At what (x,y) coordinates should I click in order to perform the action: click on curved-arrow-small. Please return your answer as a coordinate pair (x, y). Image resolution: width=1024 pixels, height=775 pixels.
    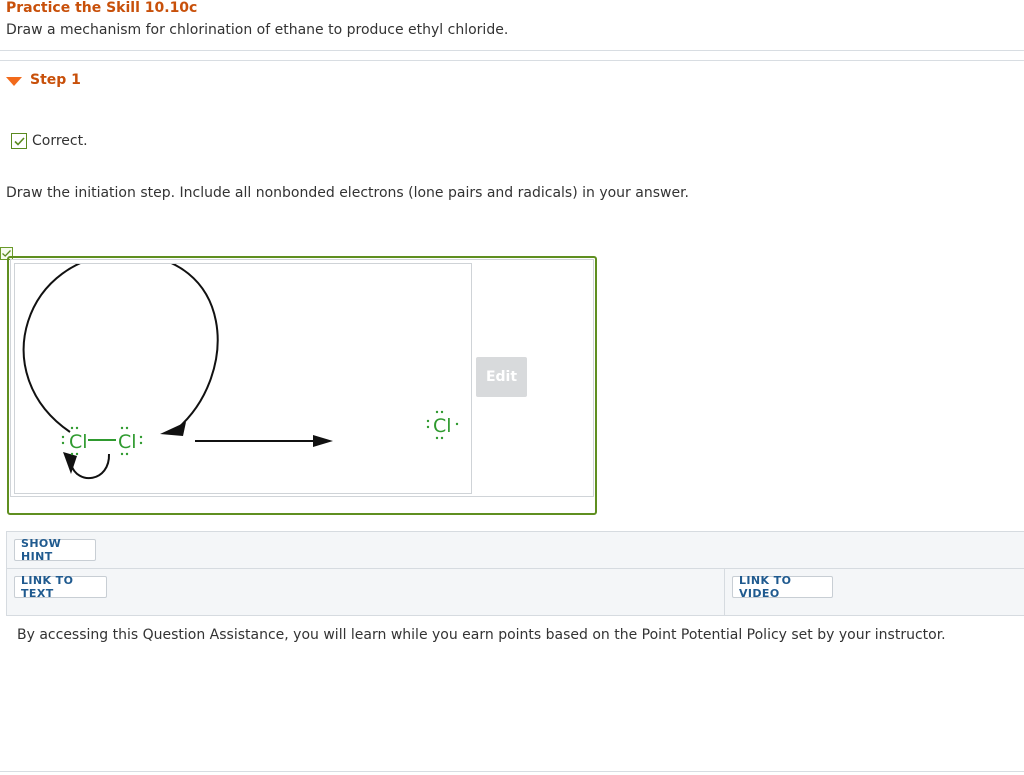
    Looking at the image, I should click on (90, 466).